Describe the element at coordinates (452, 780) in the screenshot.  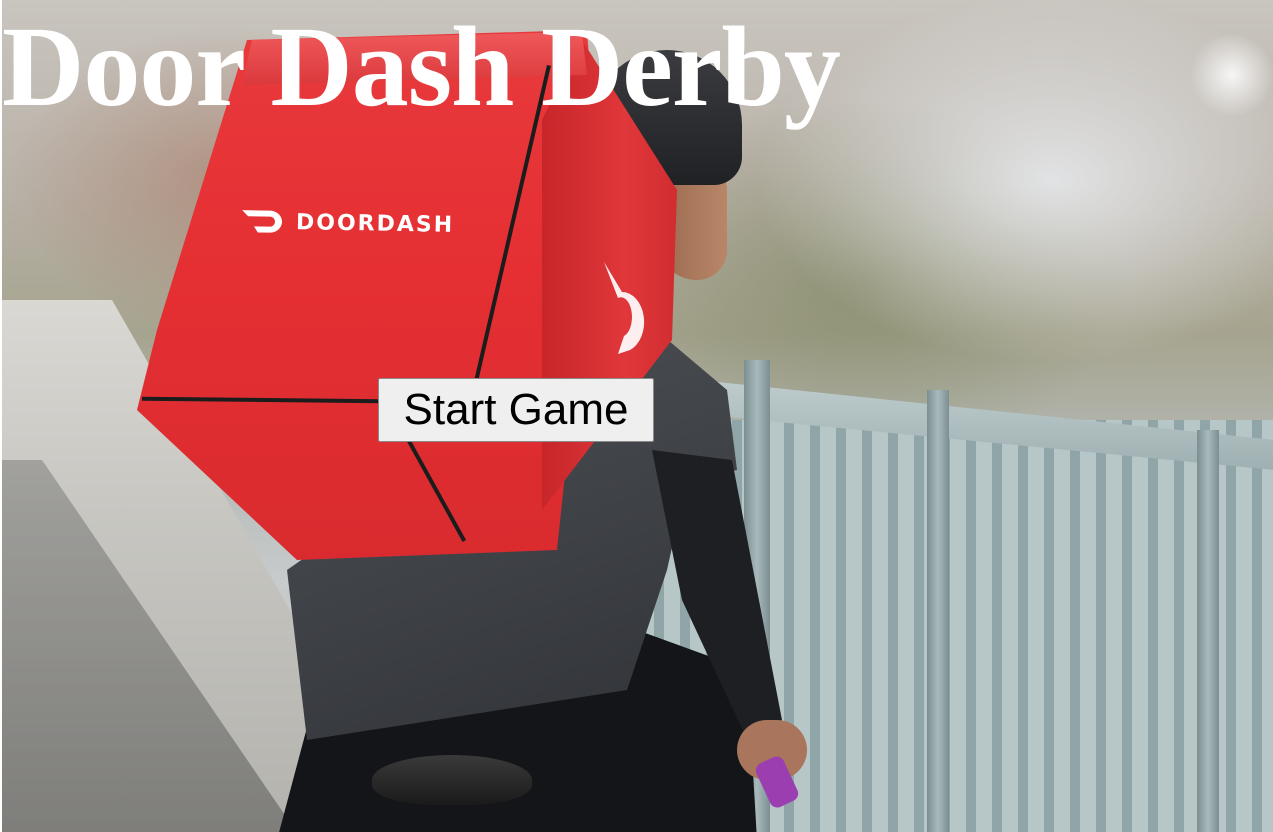
I see `bike-saddle` at that location.